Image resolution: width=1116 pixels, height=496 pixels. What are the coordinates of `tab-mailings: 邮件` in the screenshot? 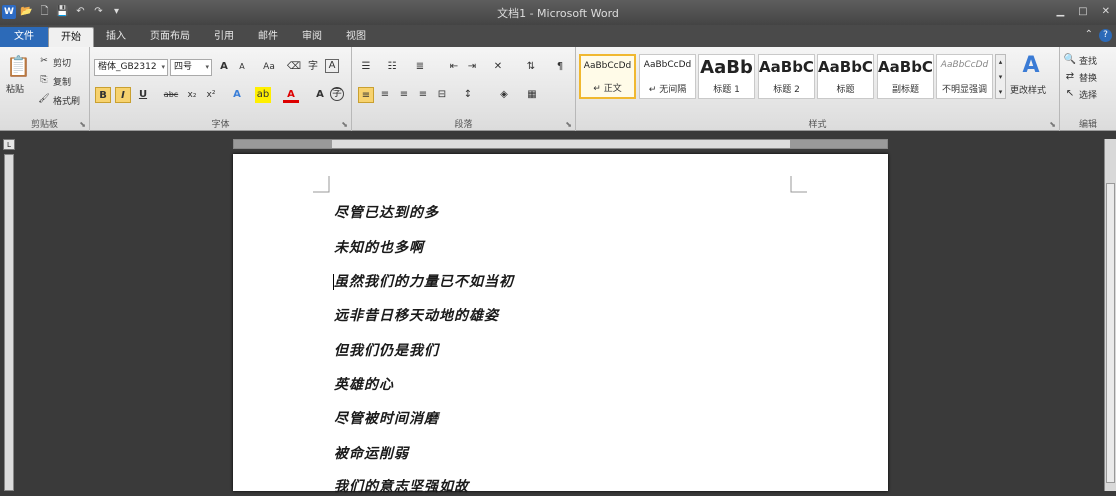 It's located at (268, 37).